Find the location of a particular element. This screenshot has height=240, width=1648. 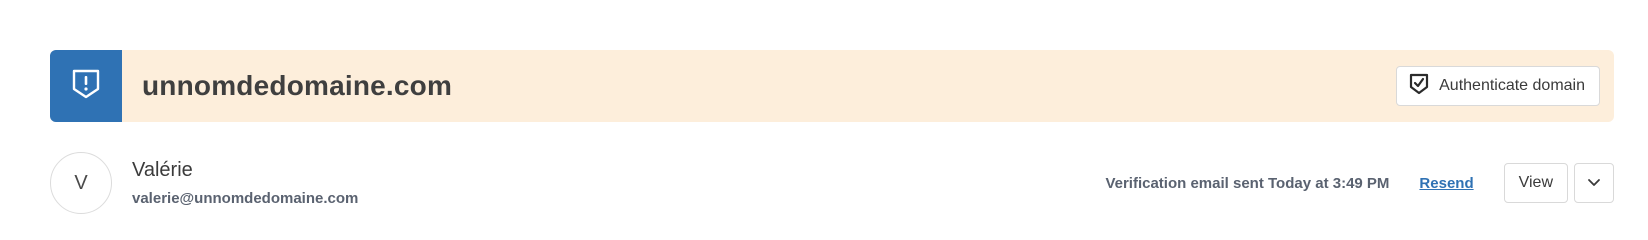

shield-check-icon is located at coordinates (1419, 86).